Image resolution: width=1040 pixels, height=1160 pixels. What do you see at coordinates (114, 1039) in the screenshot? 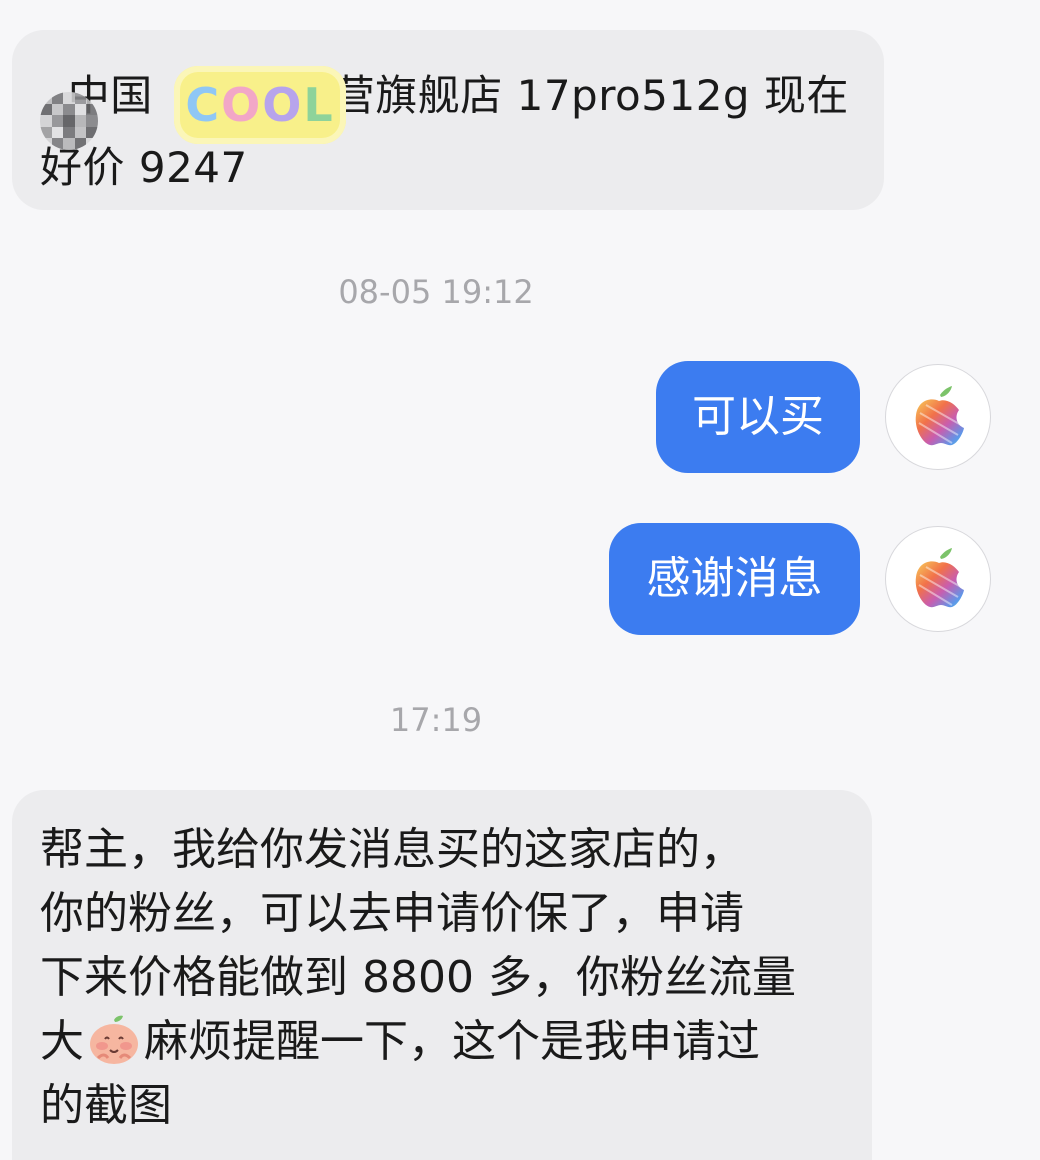
I see `peach-blushing-emoji-icon` at bounding box center [114, 1039].